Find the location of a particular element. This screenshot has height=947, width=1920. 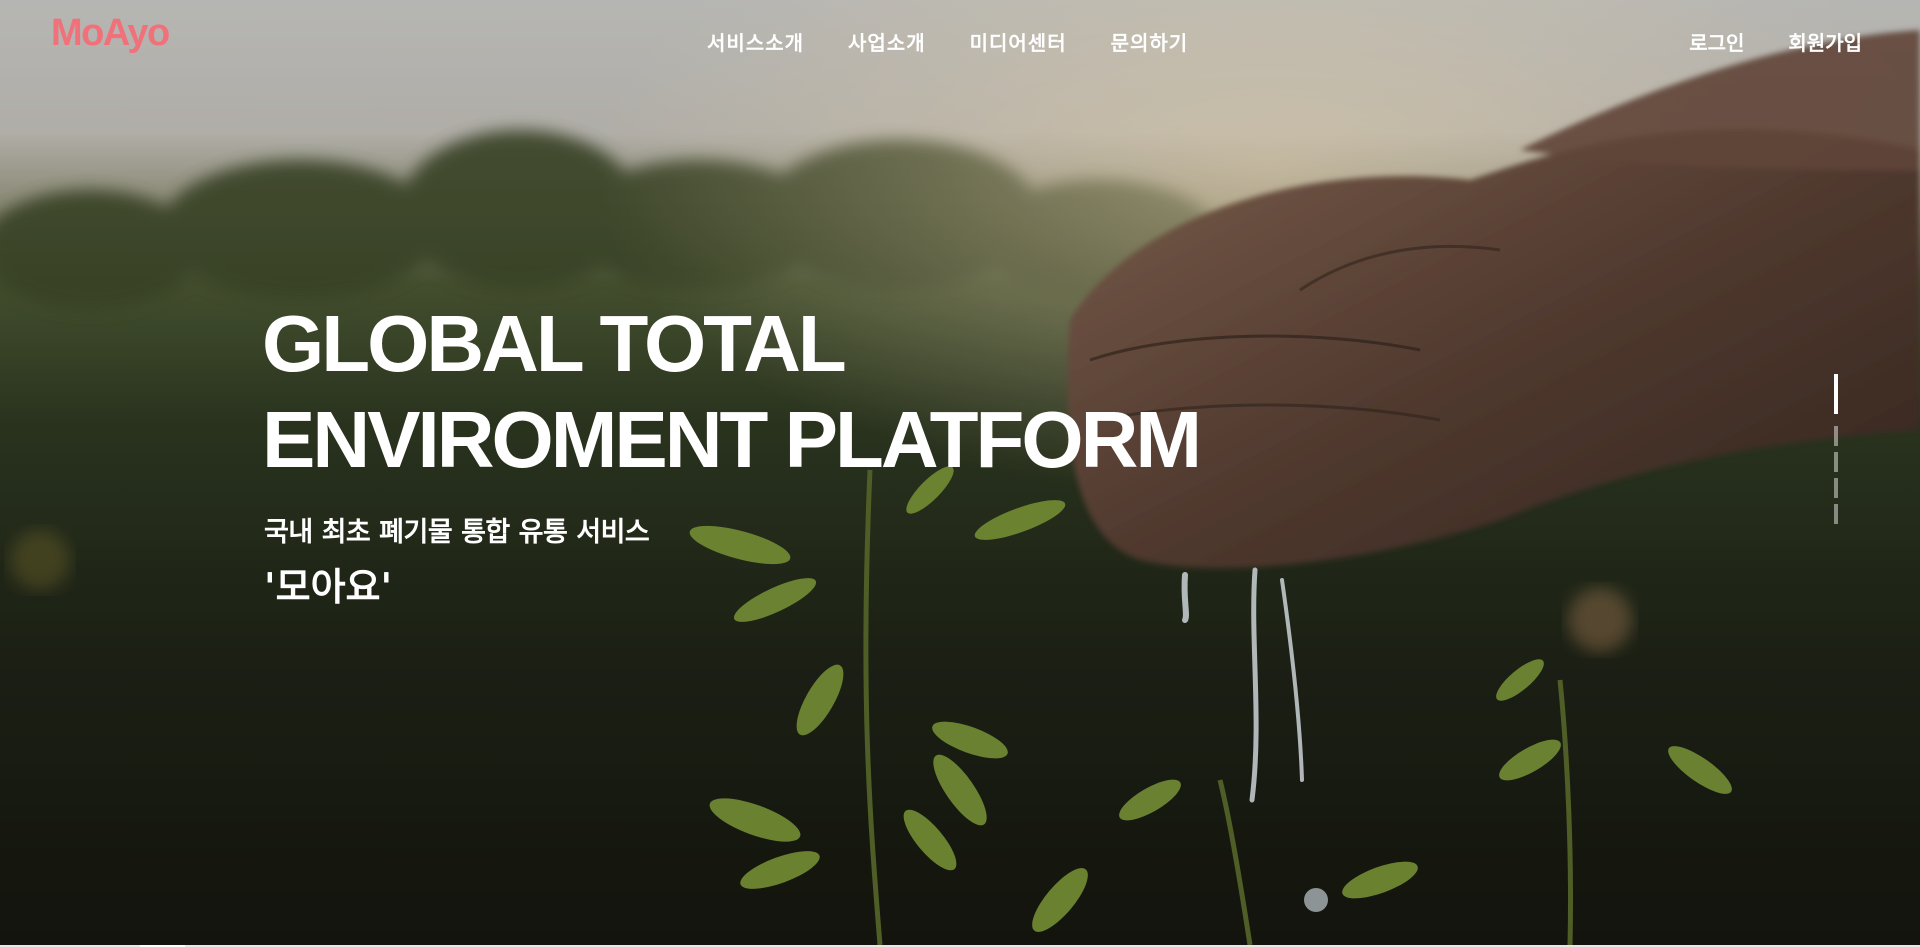

hero-title: GLOBAL TOTAL ENVIROMENT PLATFORM is located at coordinates (732, 392).